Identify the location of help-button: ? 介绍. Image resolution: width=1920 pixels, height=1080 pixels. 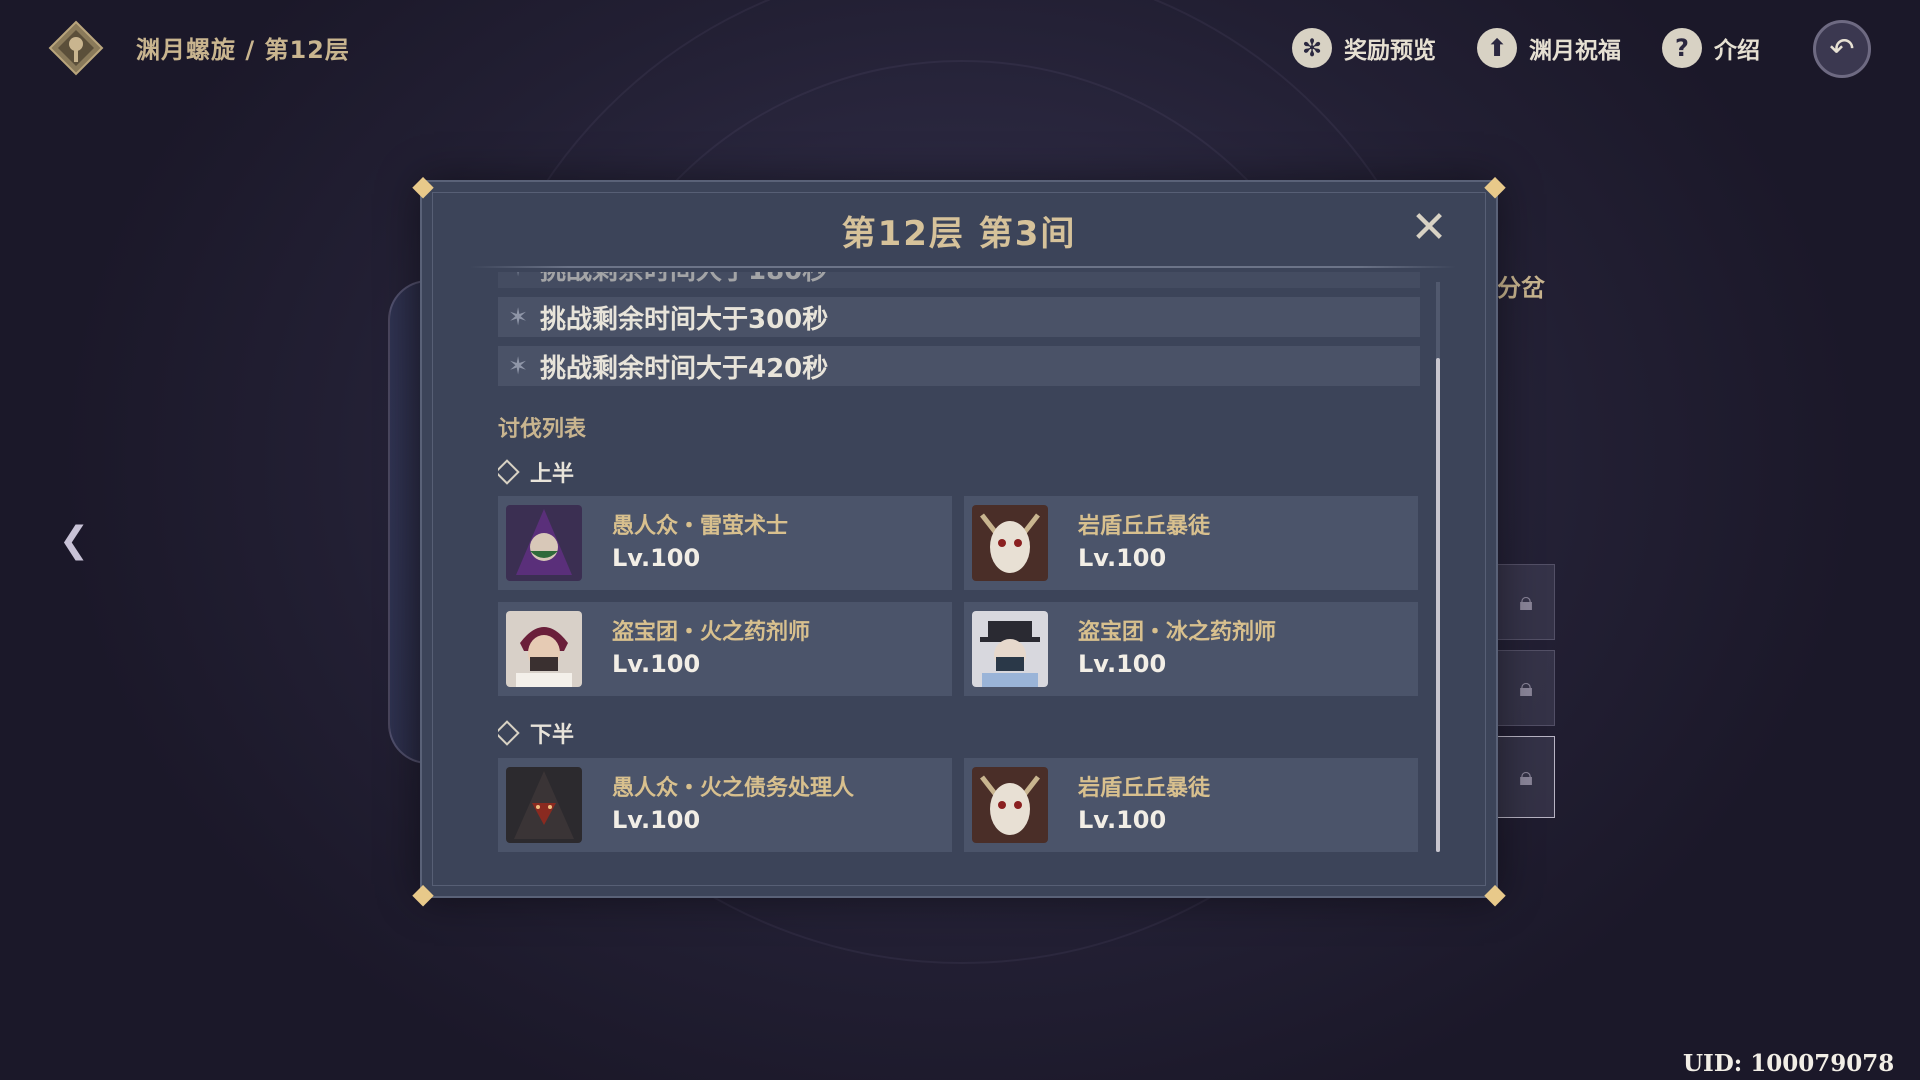
(1711, 48).